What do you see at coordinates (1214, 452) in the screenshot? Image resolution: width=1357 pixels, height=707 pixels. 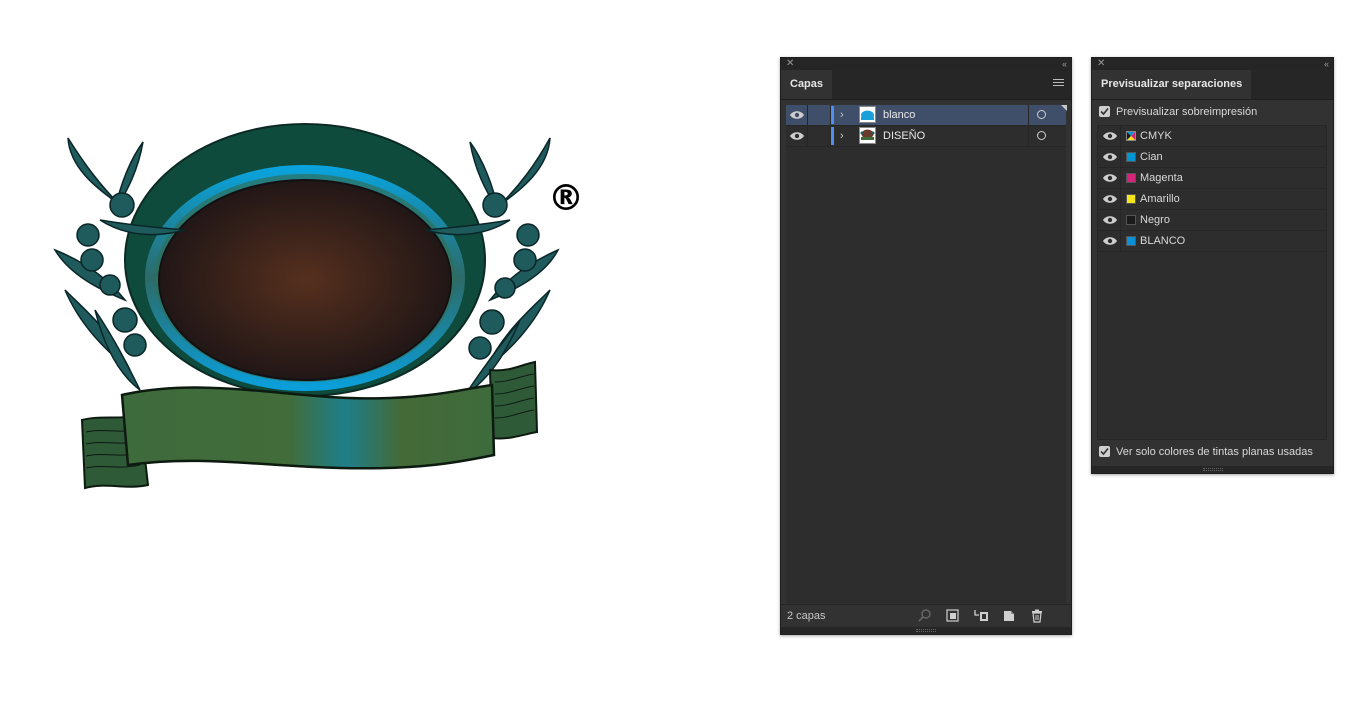 I see `spot-colors-only-label: Ver solo colores de tintas planas usadas` at bounding box center [1214, 452].